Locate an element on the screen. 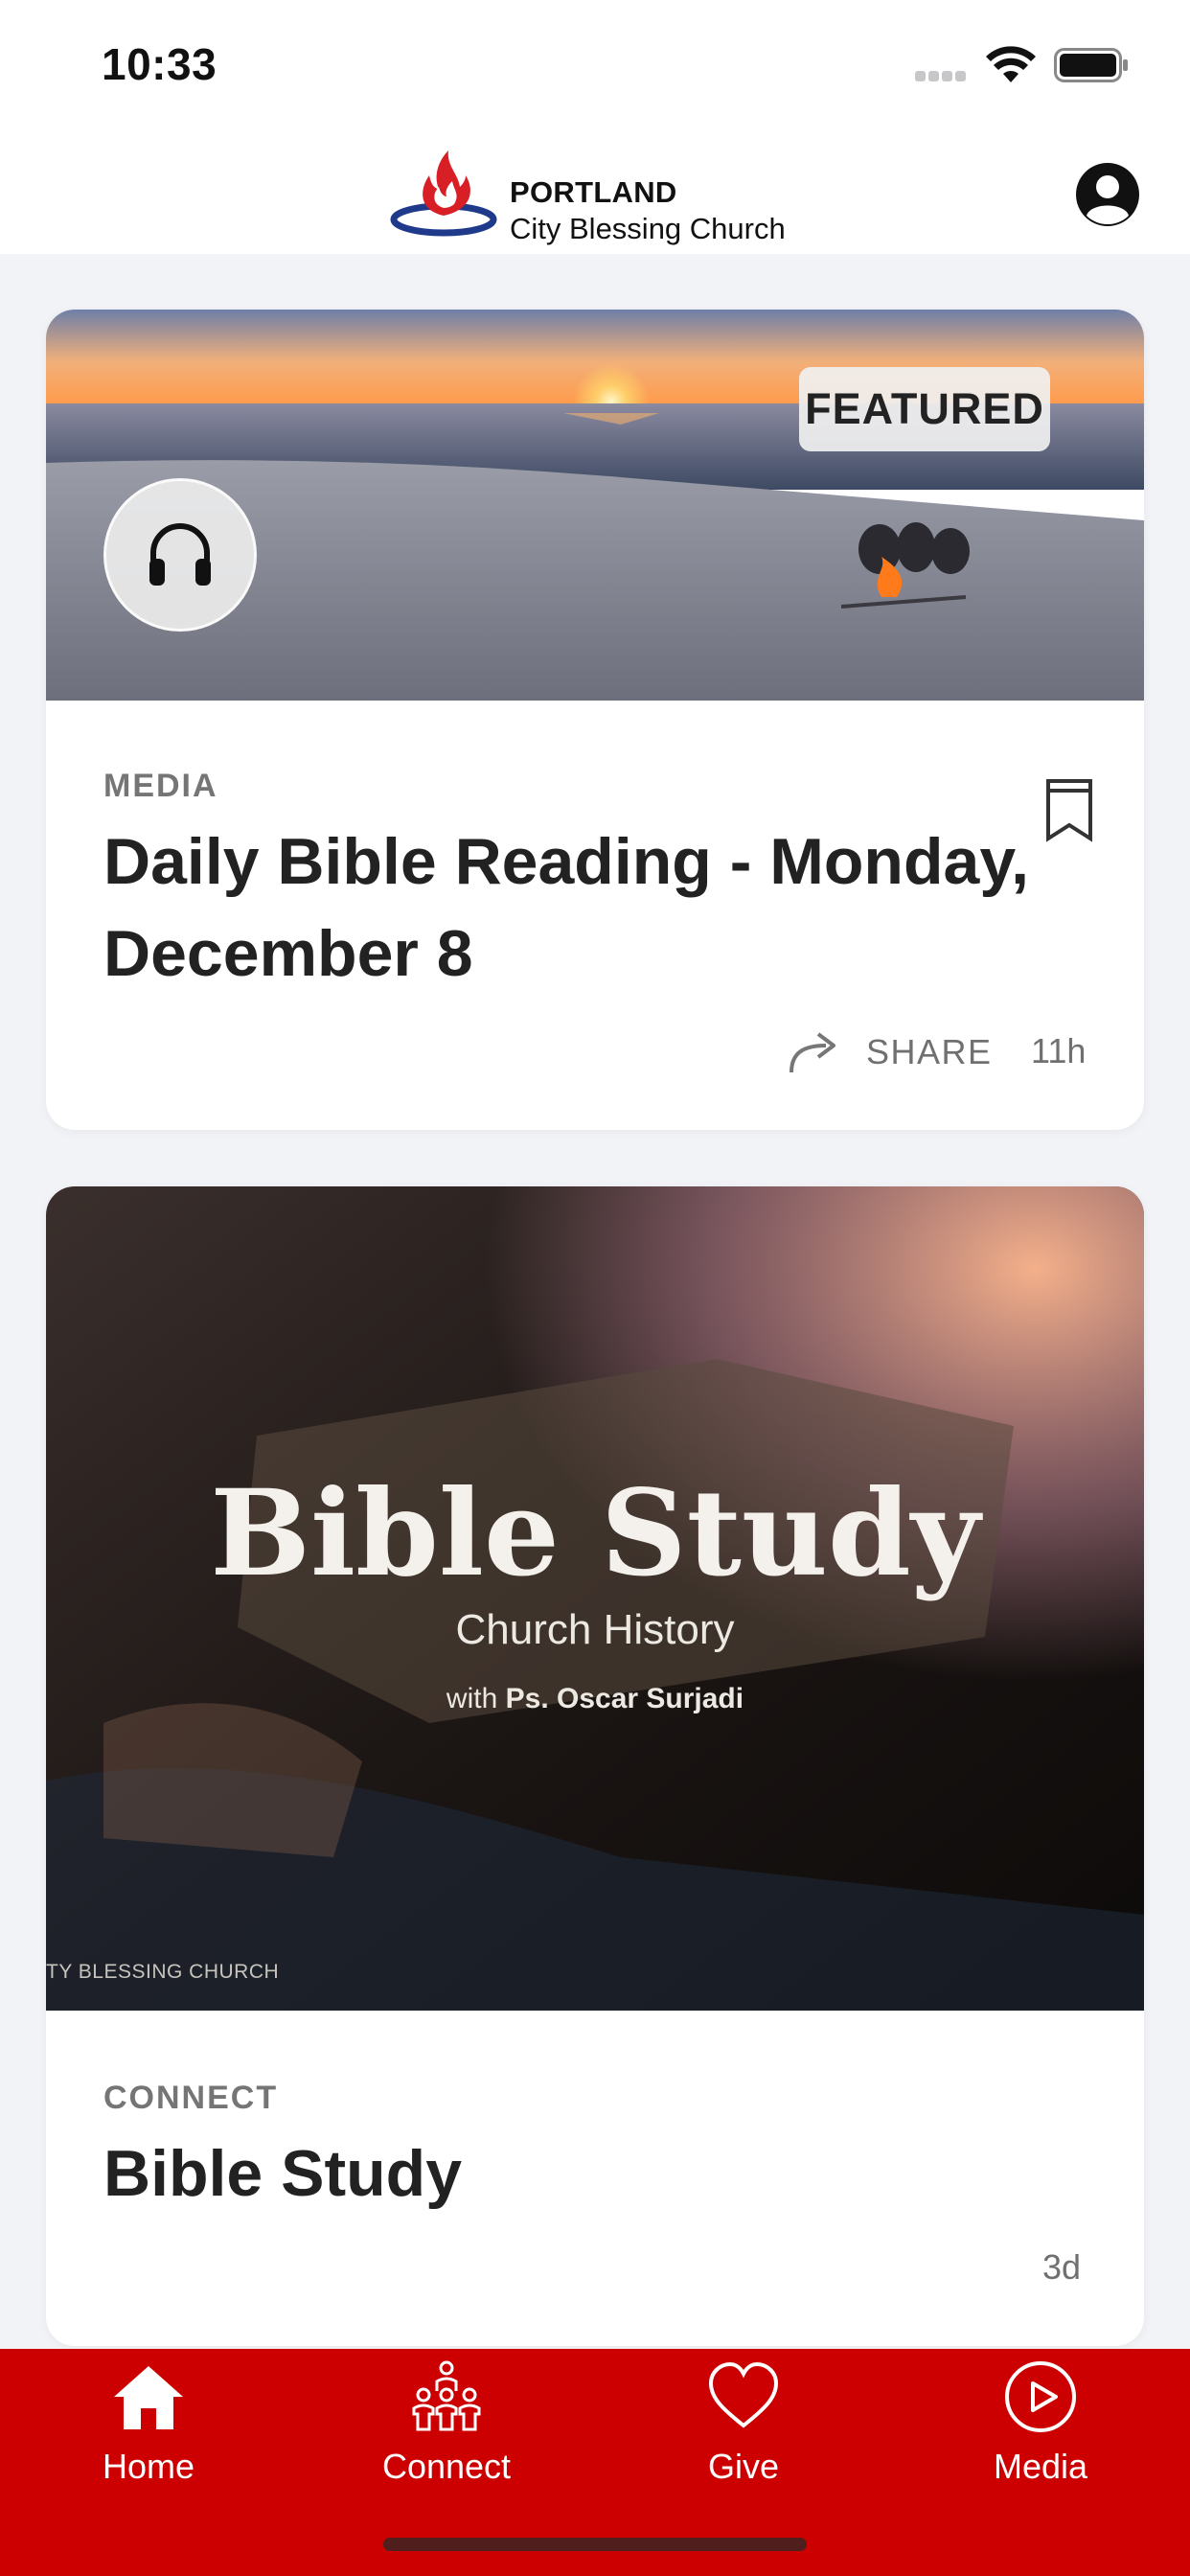 This screenshot has width=1190, height=2576. headphones-icon is located at coordinates (180, 554).